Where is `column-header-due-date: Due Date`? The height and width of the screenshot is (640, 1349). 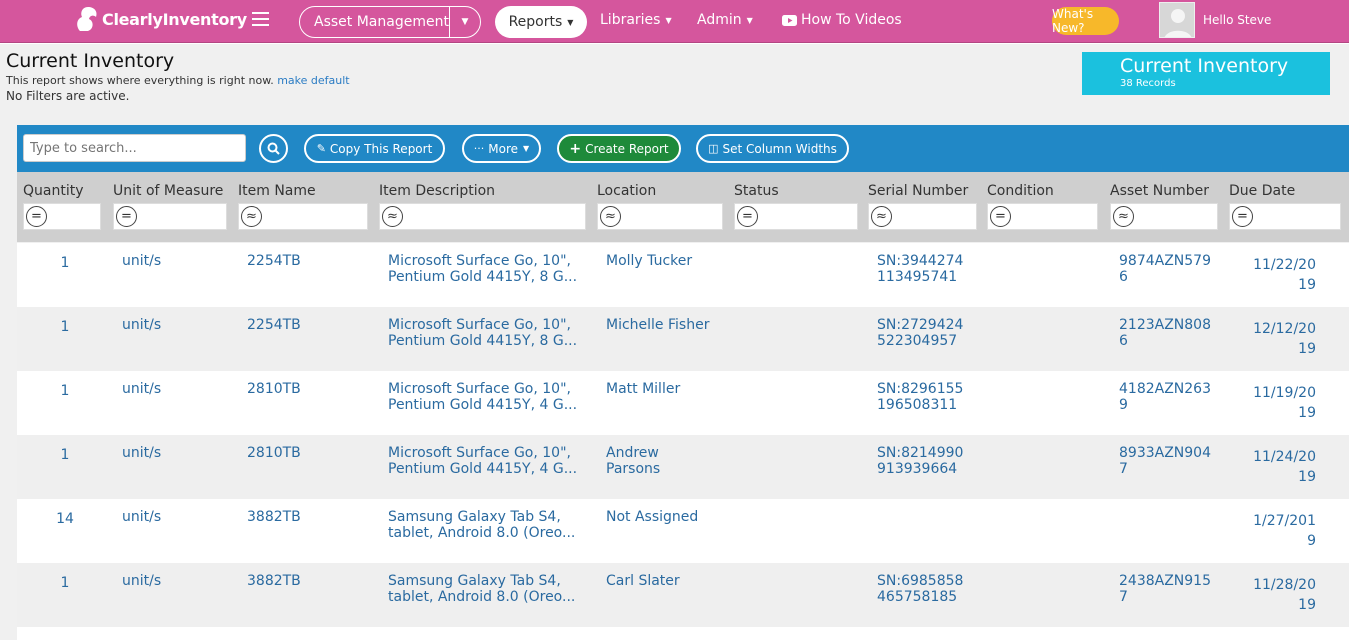
column-header-due-date: Due Date is located at coordinates (1262, 191).